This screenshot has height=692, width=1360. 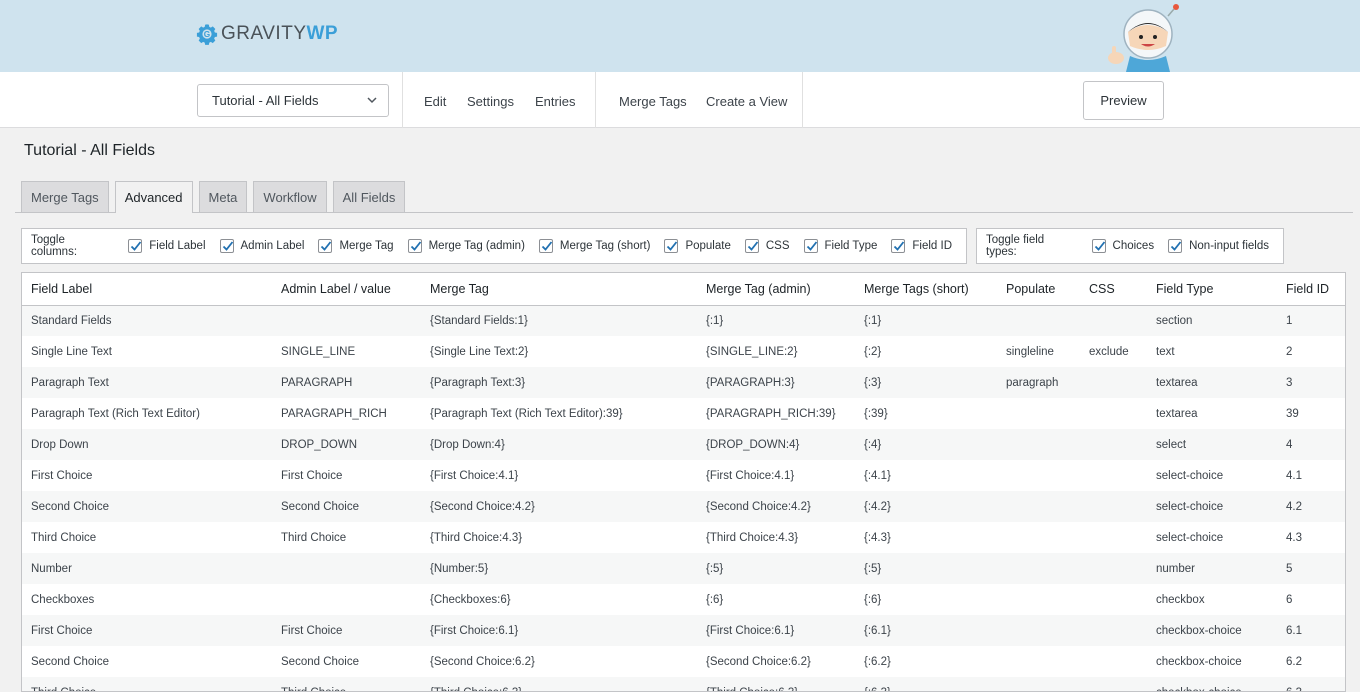 I want to click on column-header-merge-tag-admin: Merge Tag (admin), so click(x=776, y=289).